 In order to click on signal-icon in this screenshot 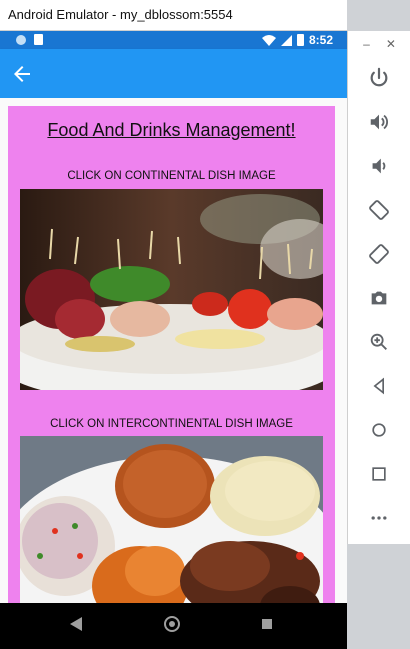, I will do `click(286, 40)`.